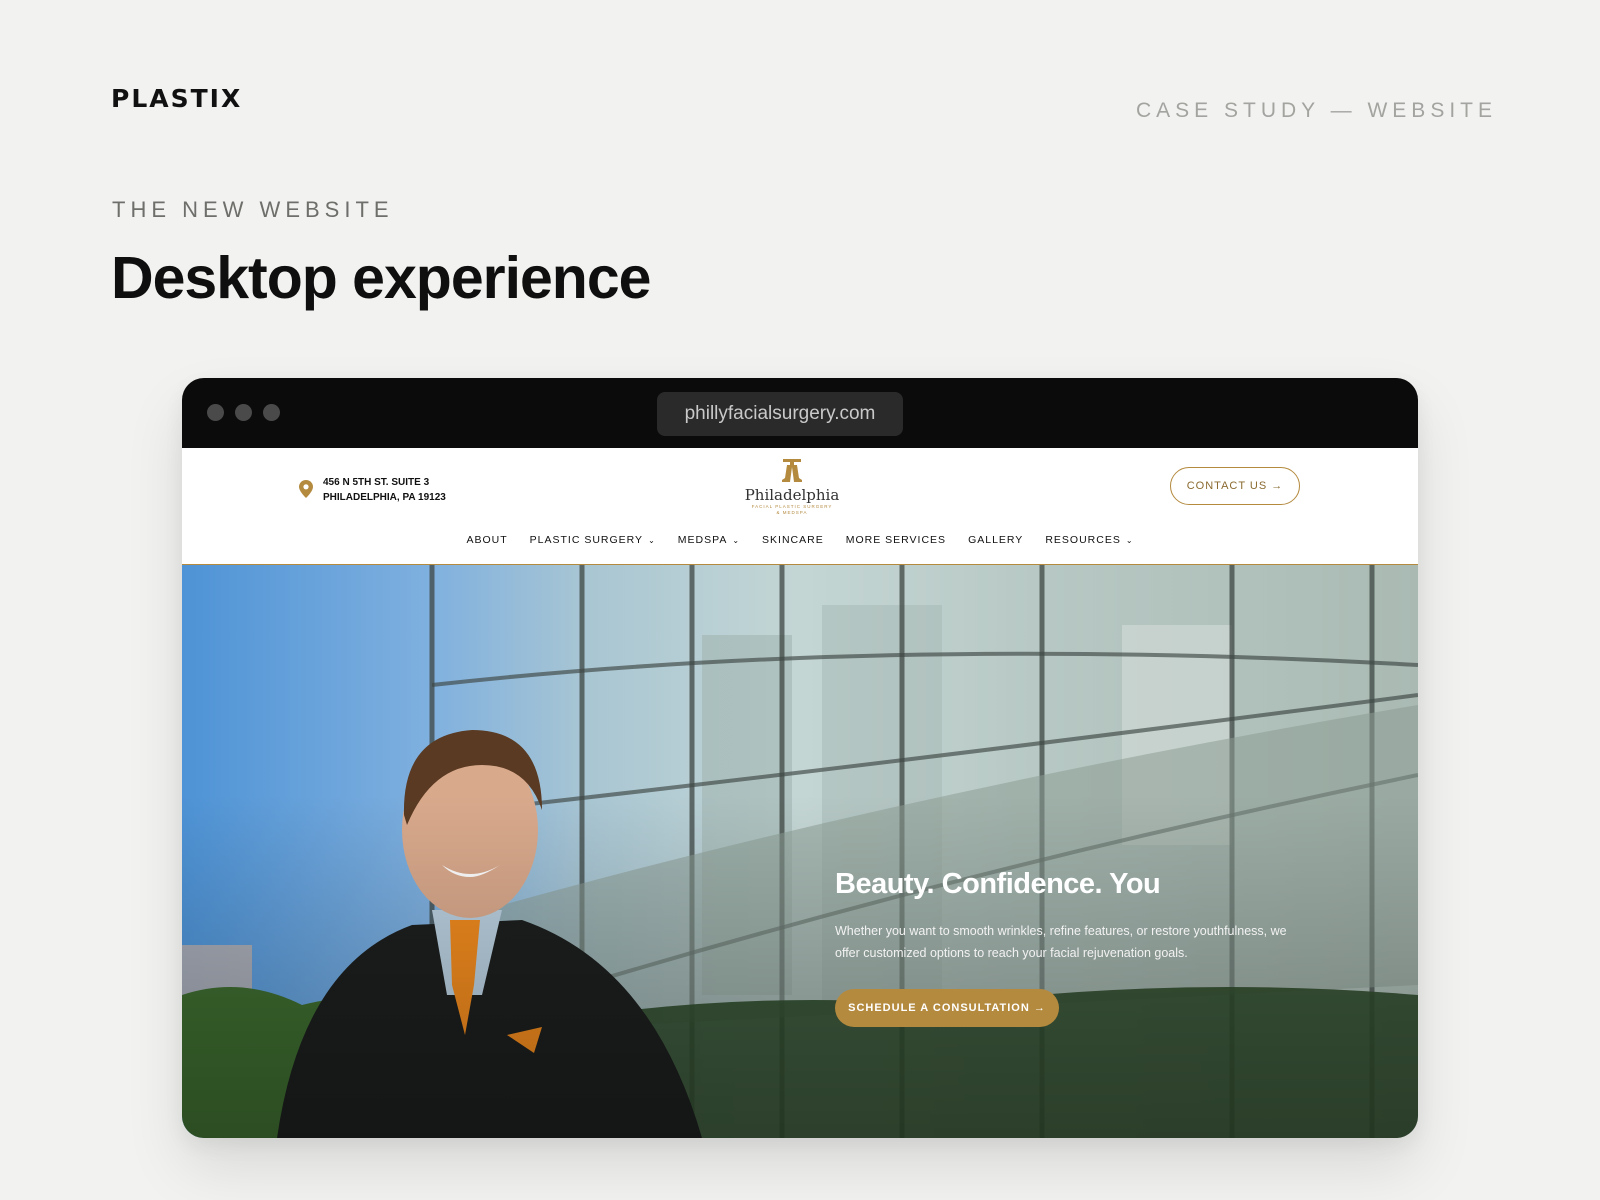  Describe the element at coordinates (271, 412) in the screenshot. I see `window-maximize-dot` at that location.